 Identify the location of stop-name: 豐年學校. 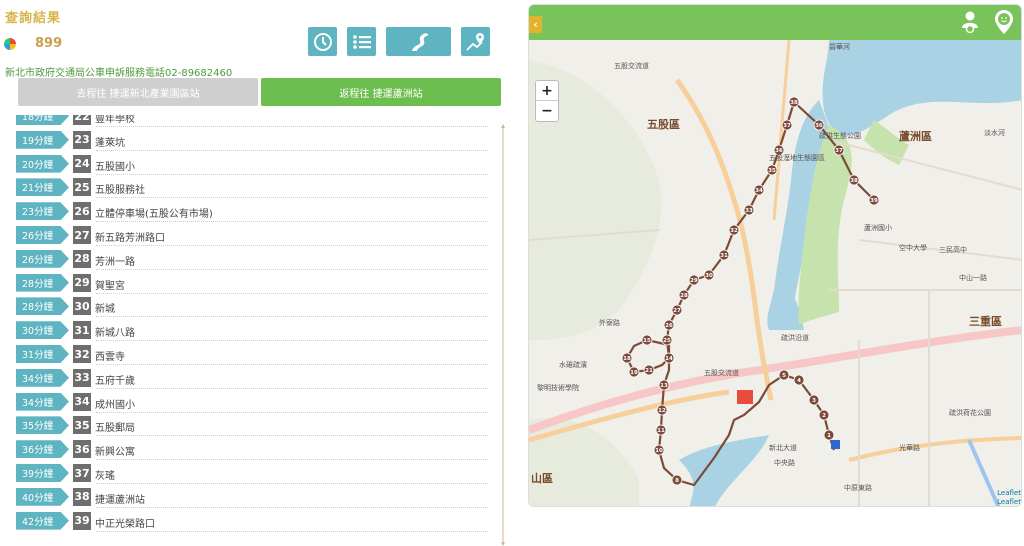
(115, 120).